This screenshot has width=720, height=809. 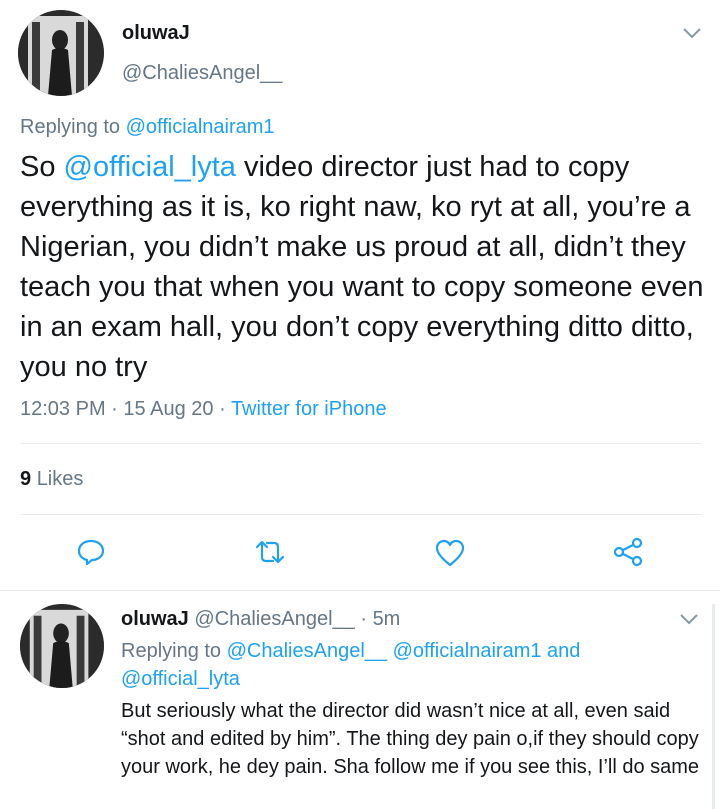 I want to click on tweet-mention: @official_lyta, so click(x=150, y=167).